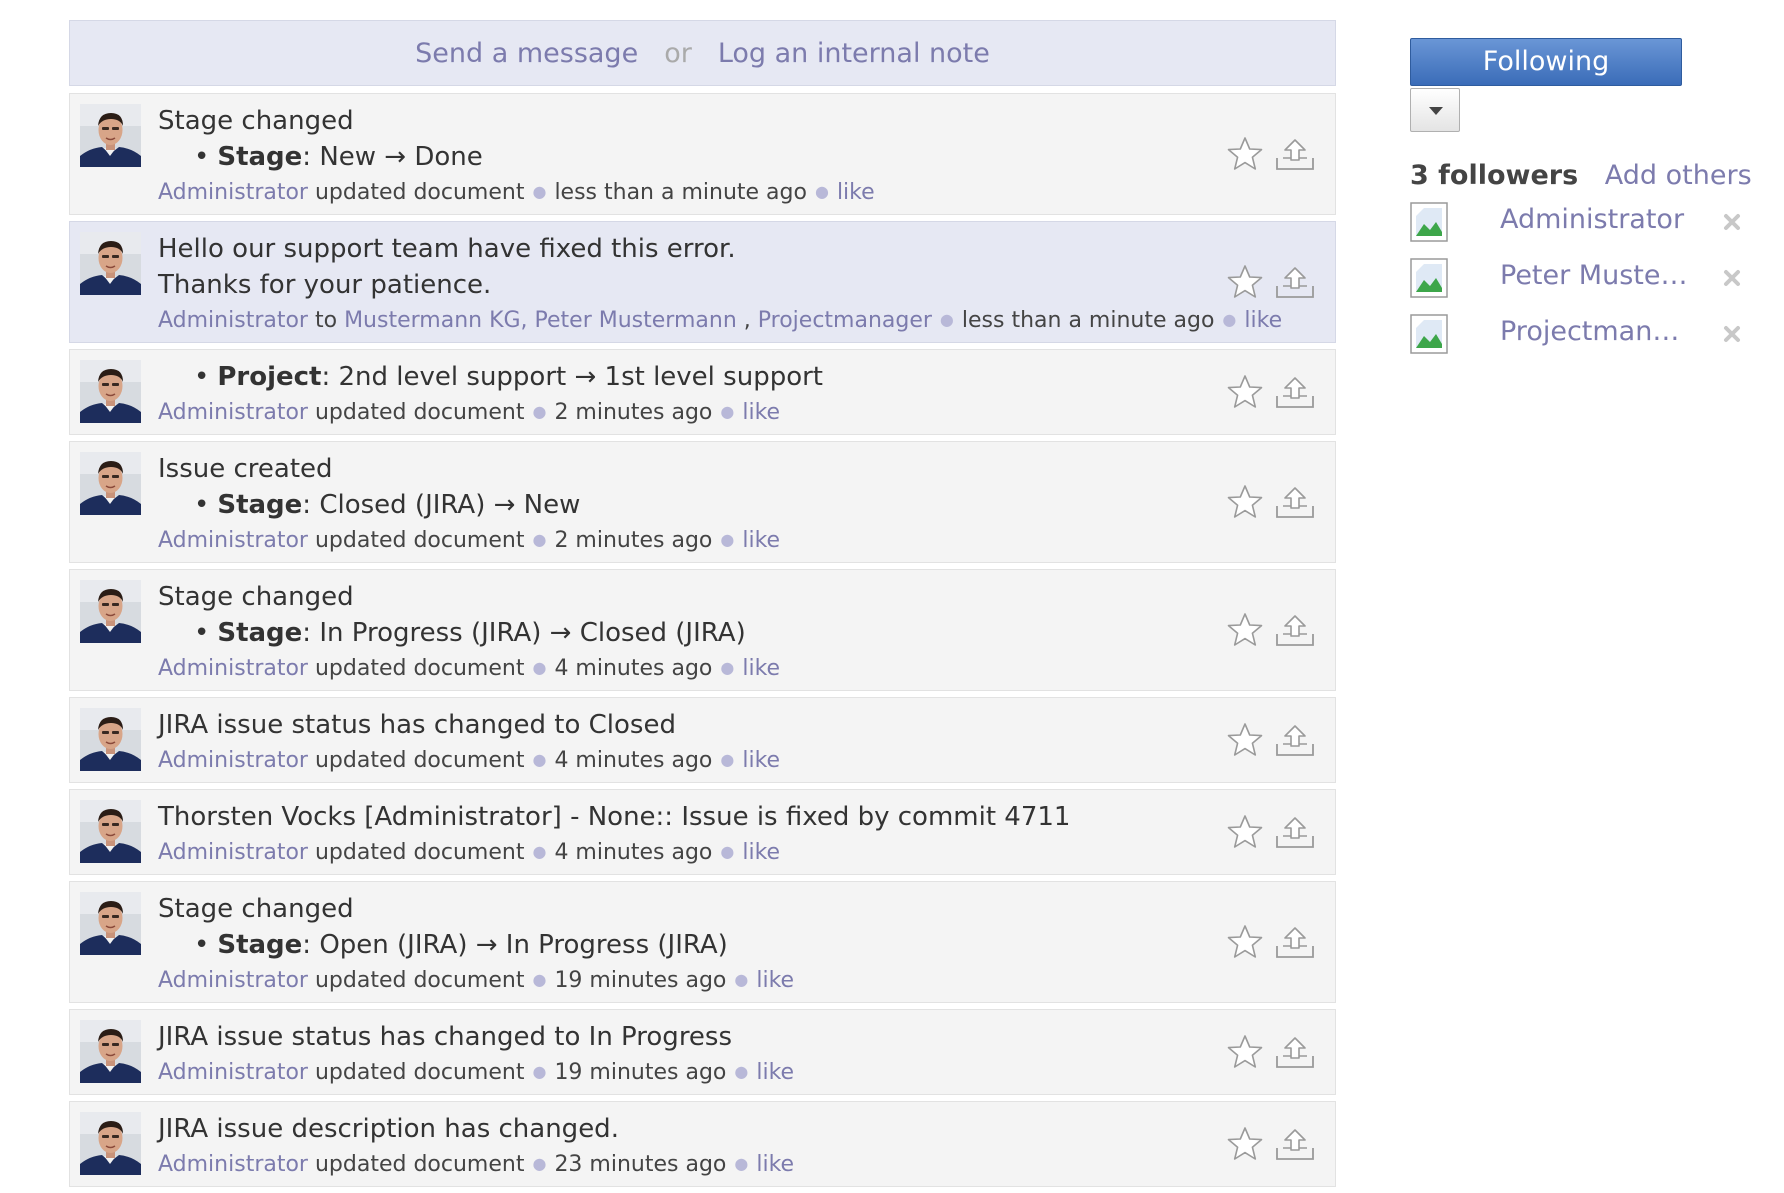 The height and width of the screenshot is (1193, 1784). I want to click on composer-or-text: or, so click(678, 53).